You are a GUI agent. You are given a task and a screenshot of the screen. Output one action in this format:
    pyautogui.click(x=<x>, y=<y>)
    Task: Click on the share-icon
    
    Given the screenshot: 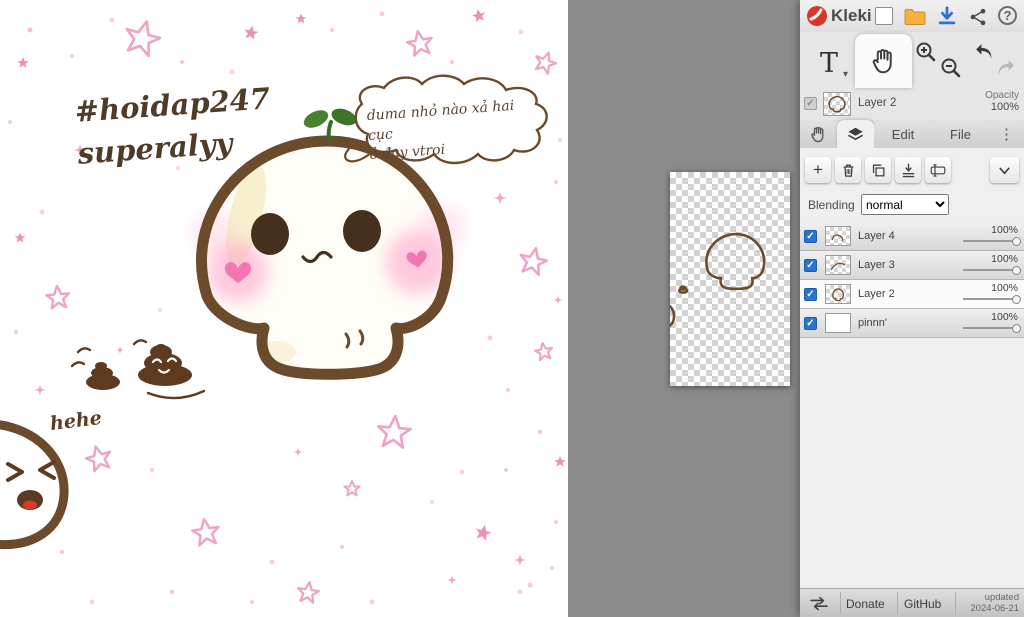 What is the action you would take?
    pyautogui.click(x=978, y=17)
    